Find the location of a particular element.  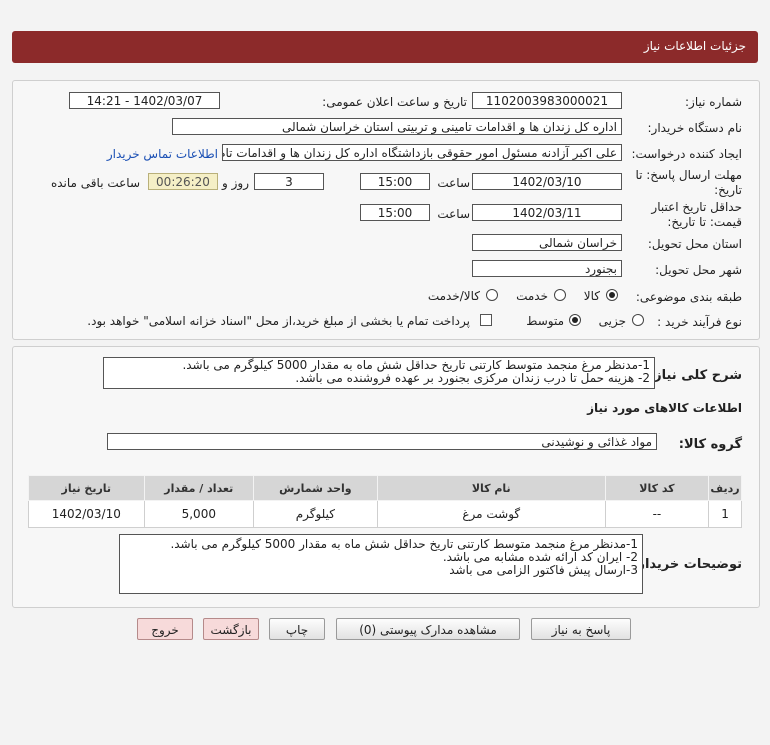

treasury-payment-checkbox is located at coordinates (486, 320).